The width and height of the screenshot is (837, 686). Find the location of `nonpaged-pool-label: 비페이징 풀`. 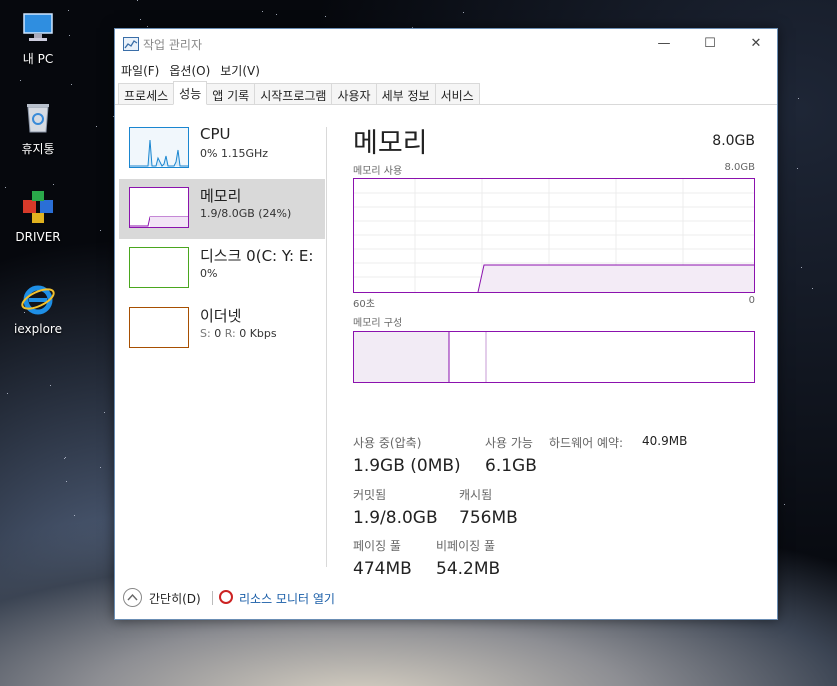

nonpaged-pool-label: 비페이징 풀 is located at coordinates (466, 546).